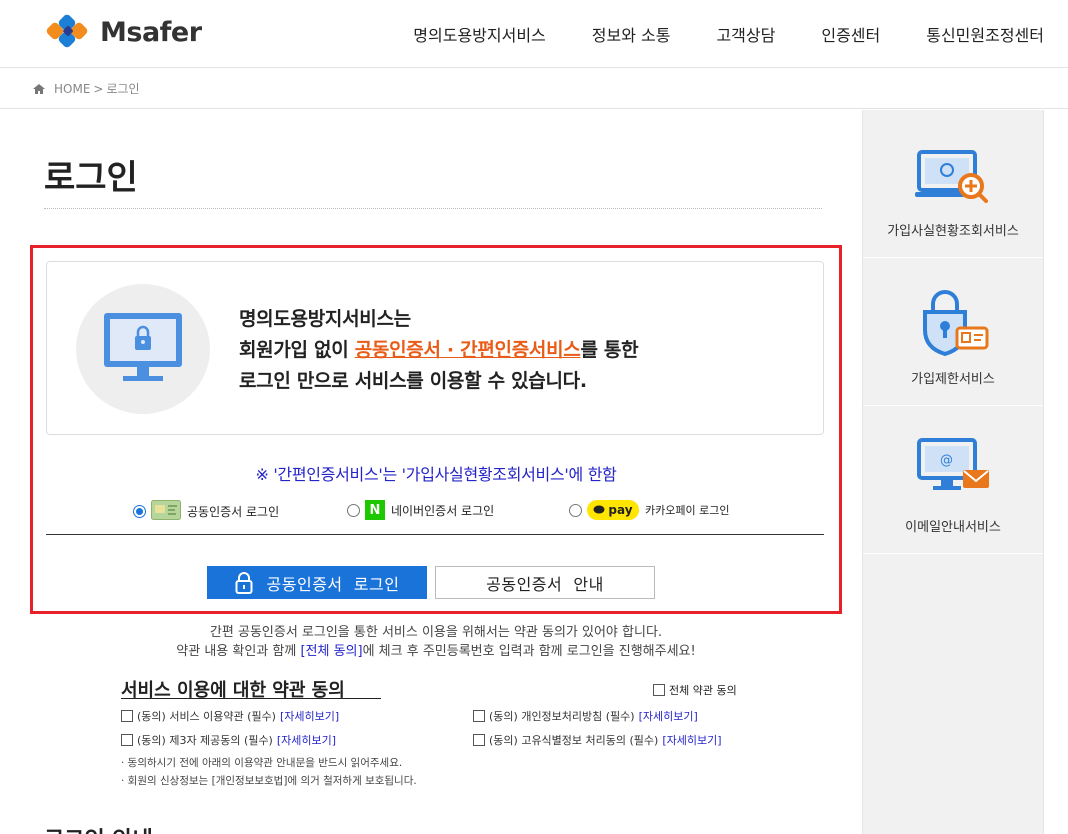 The height and width of the screenshot is (834, 1068). I want to click on detail-link-service: [자세히보기], so click(309, 716).